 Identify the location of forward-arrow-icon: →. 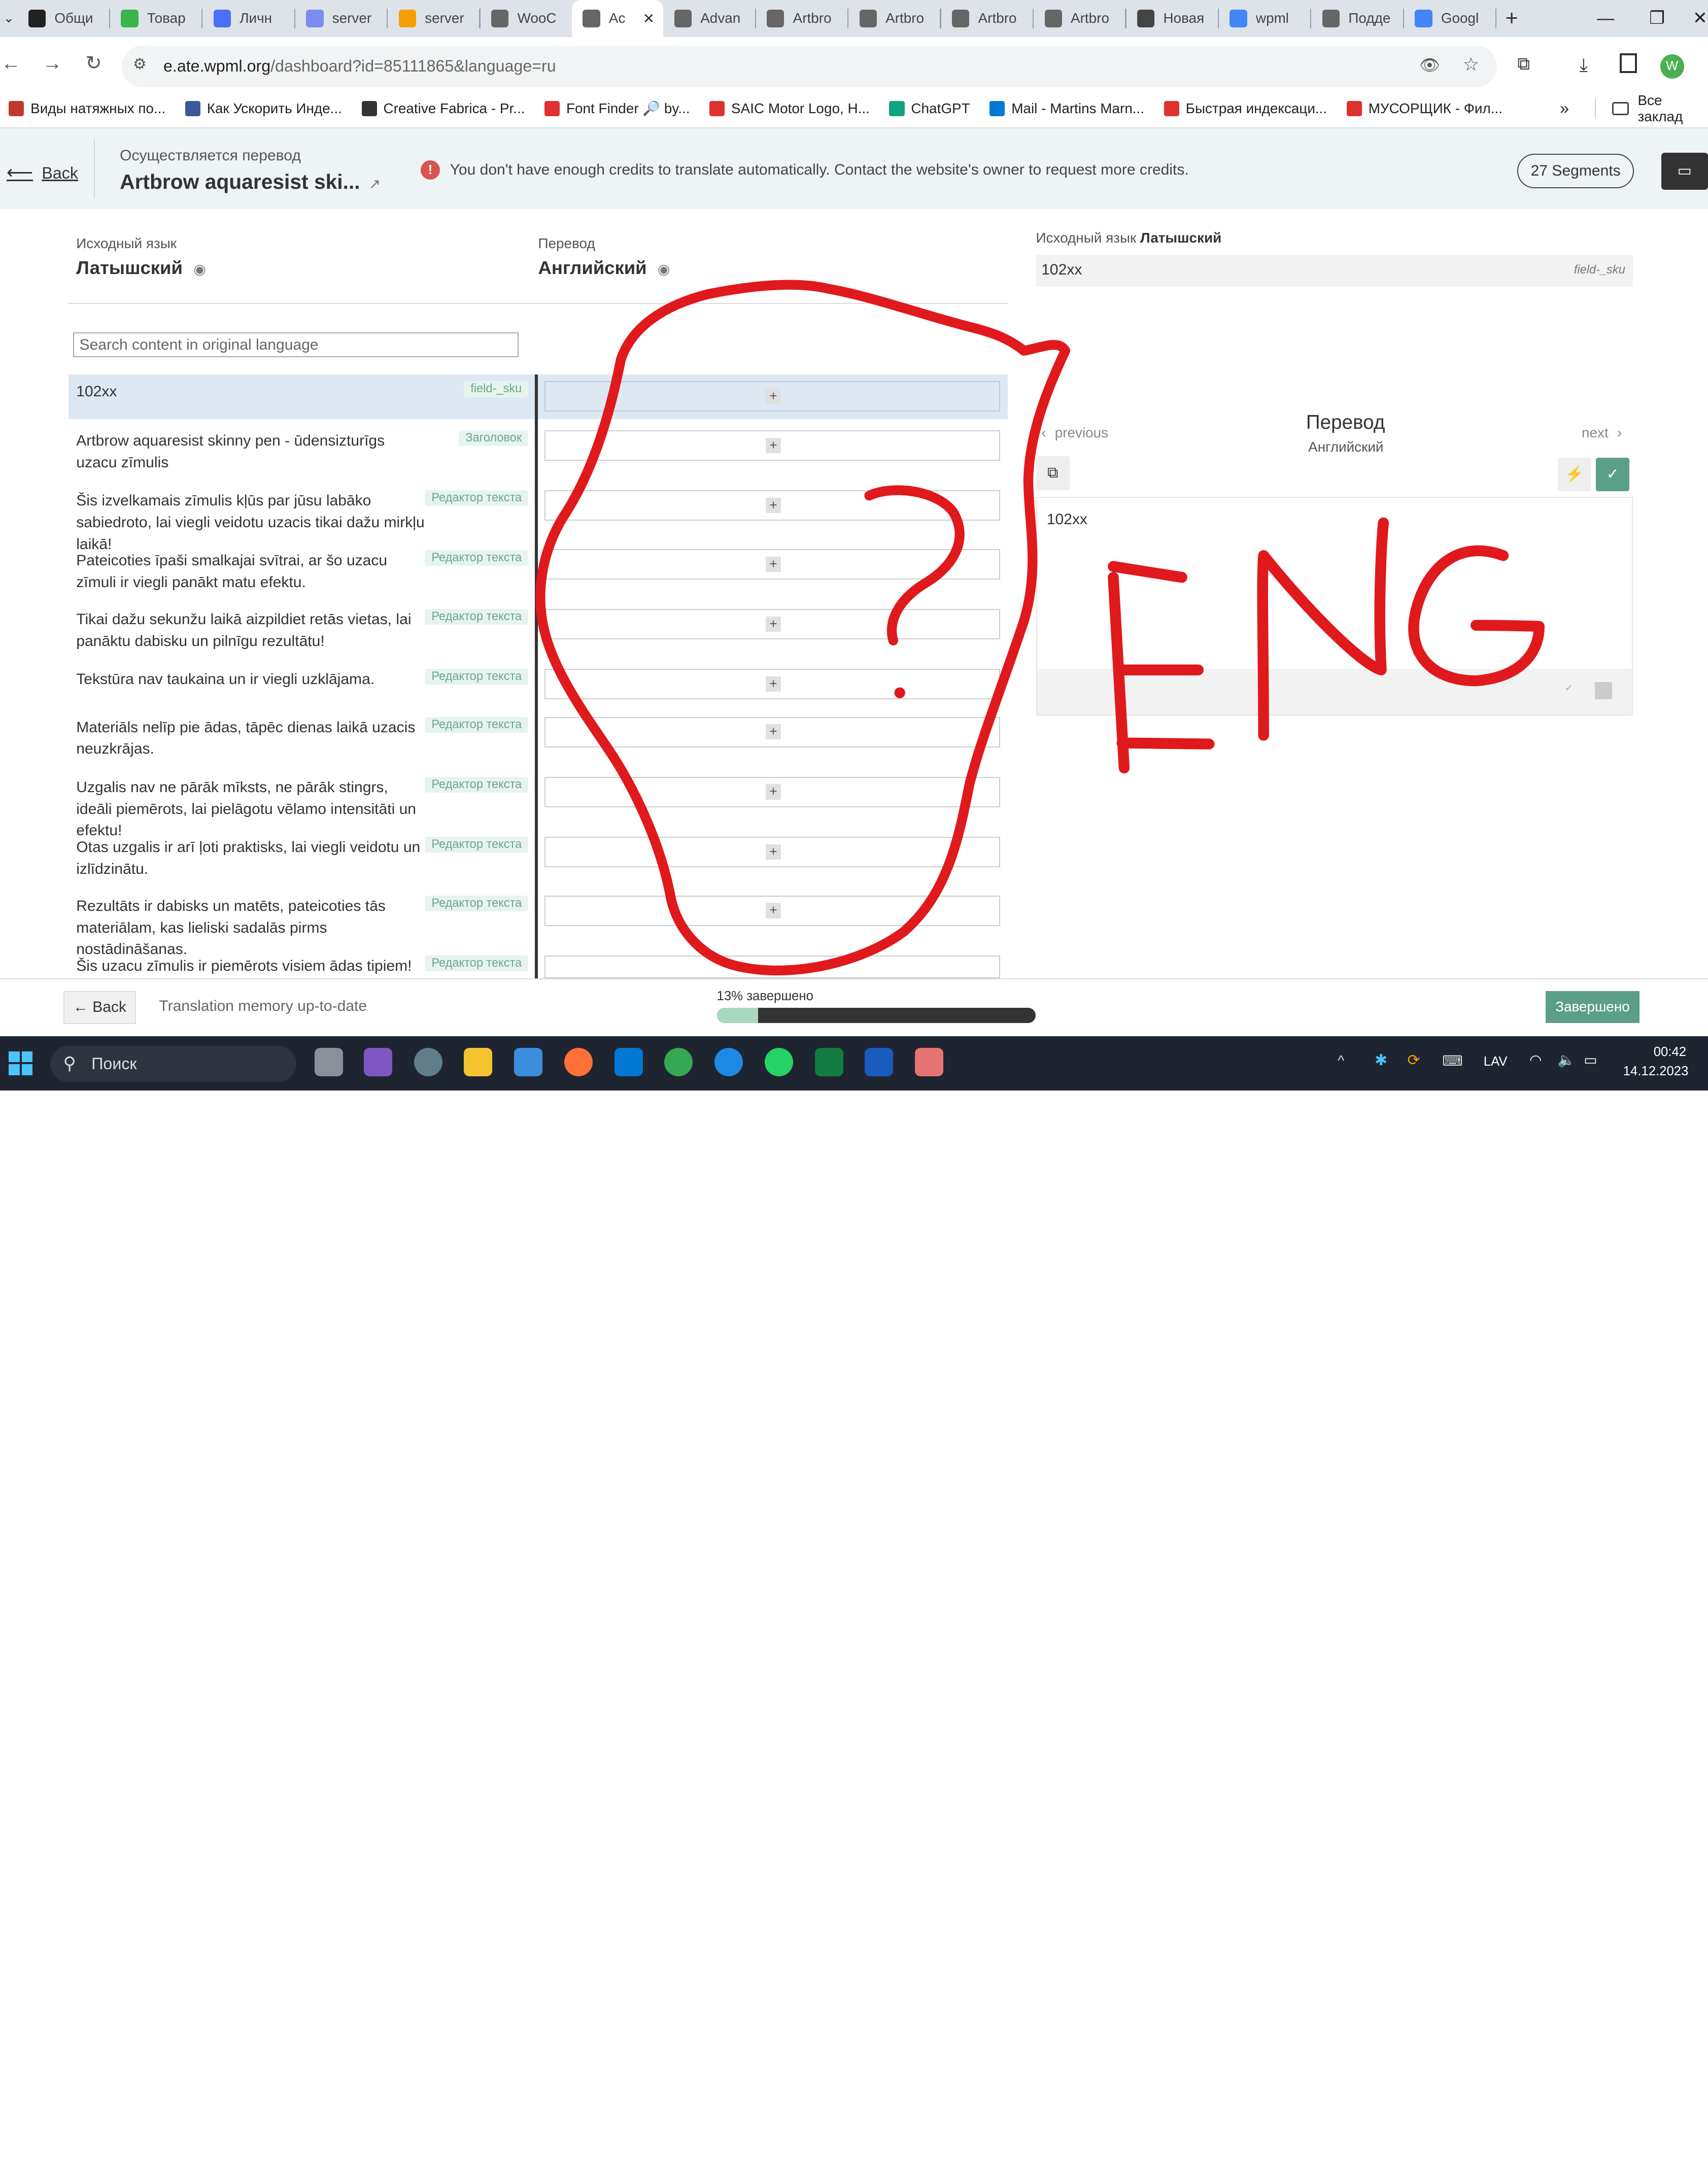
(52, 63).